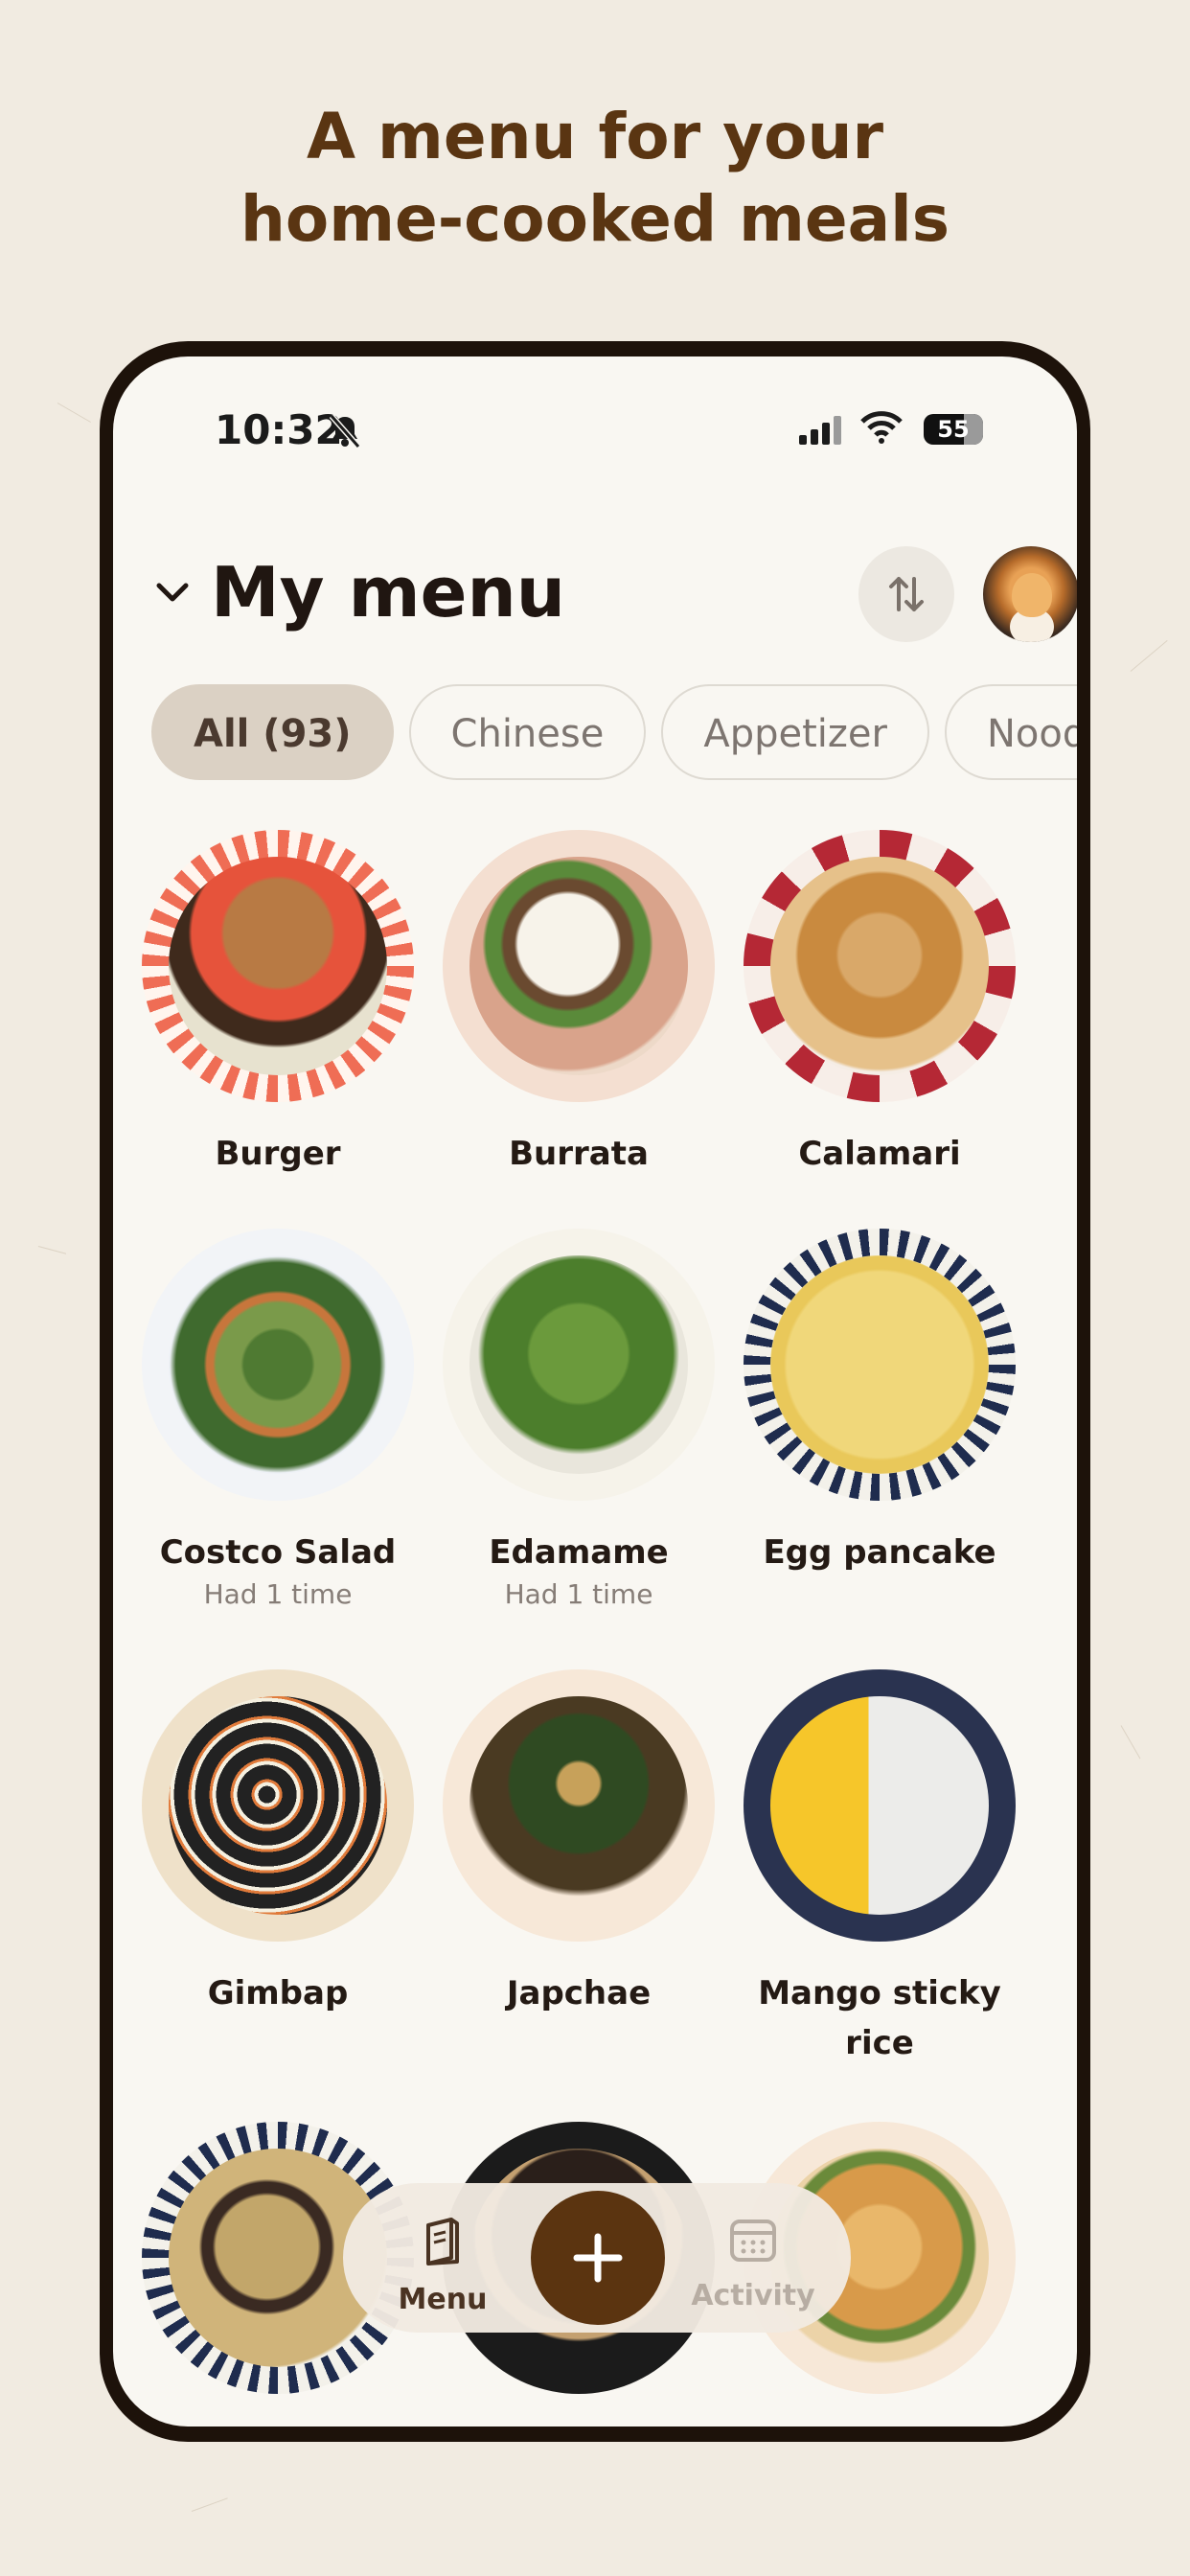 The height and width of the screenshot is (2576, 1190). I want to click on dish-card-costco-salad: Costco Salad Had 1 time, so click(278, 1420).